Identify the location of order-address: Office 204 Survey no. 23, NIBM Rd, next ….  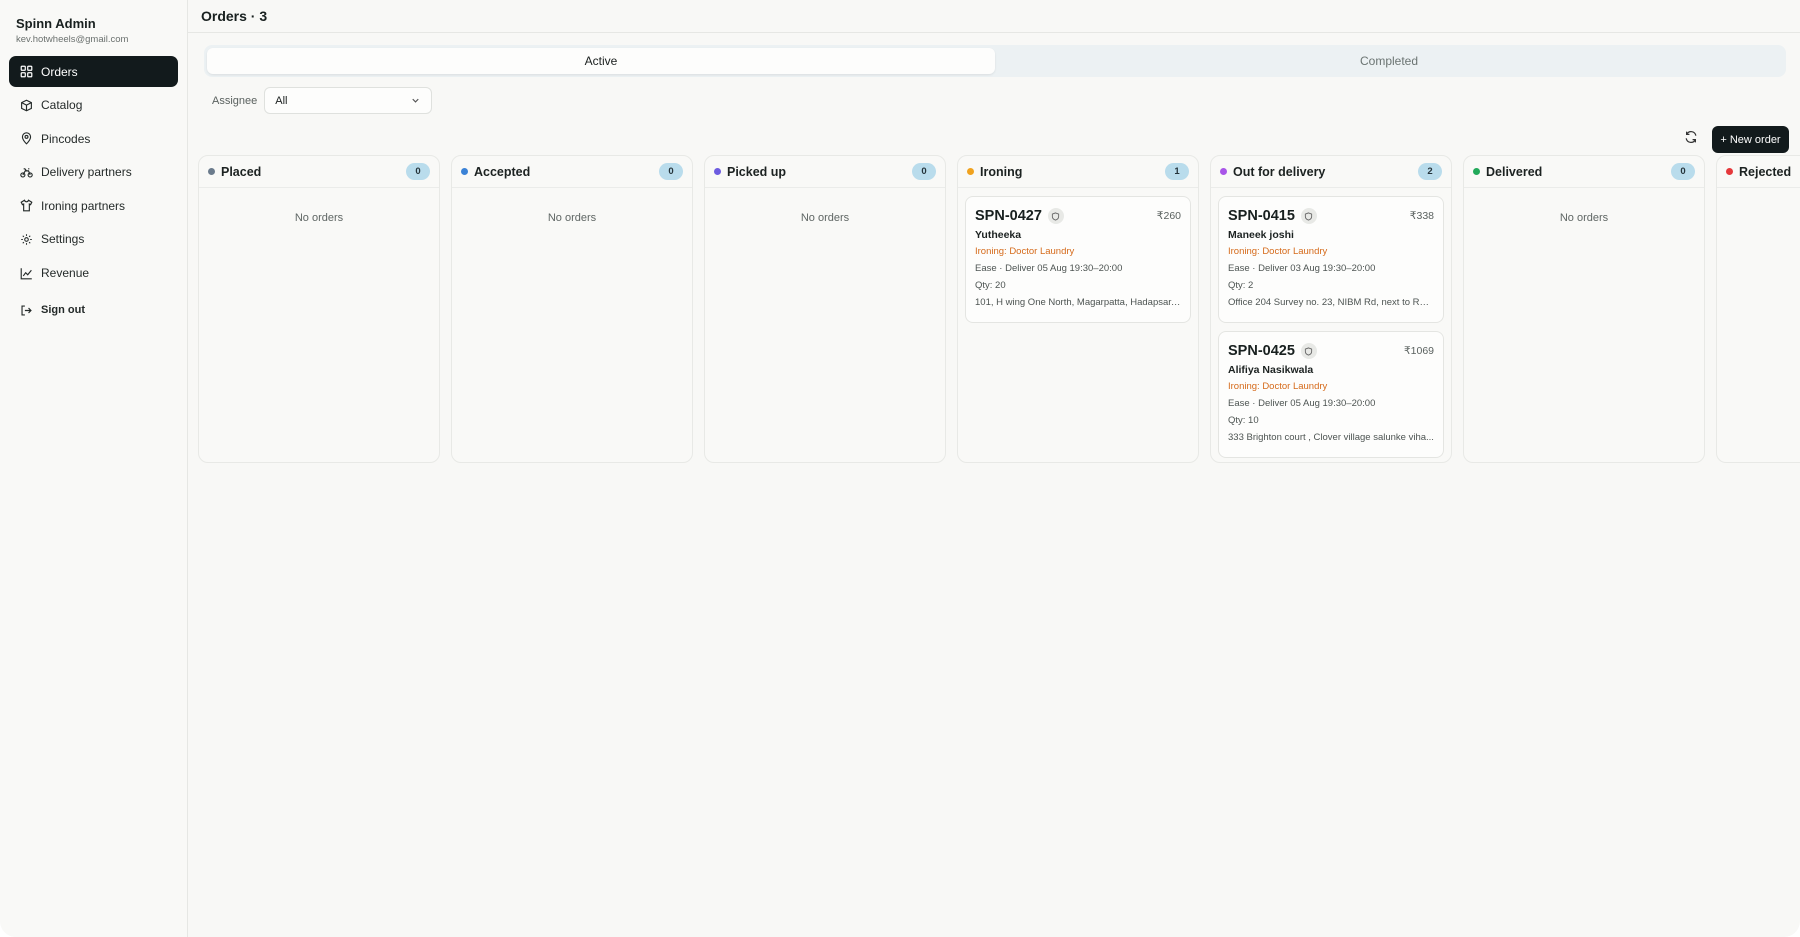
(1331, 302).